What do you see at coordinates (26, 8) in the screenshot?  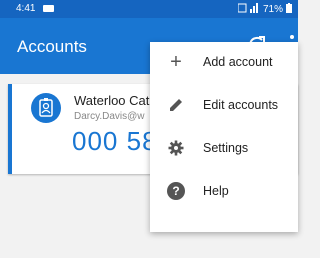 I see `status-time: 4:41` at bounding box center [26, 8].